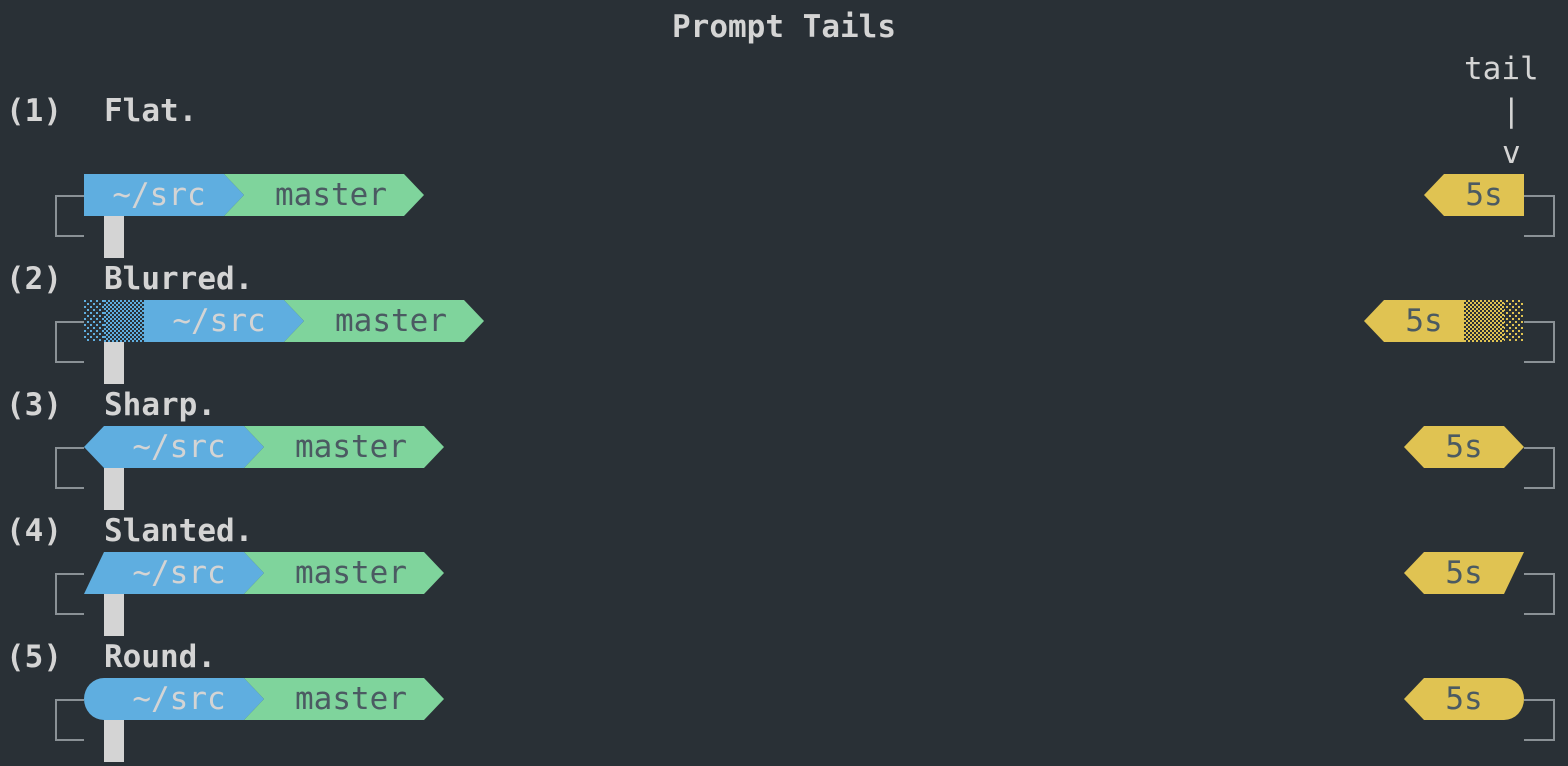 This screenshot has width=1568, height=766. Describe the element at coordinates (134, 321) in the screenshot. I see `dir-tail-blur-dense` at that location.